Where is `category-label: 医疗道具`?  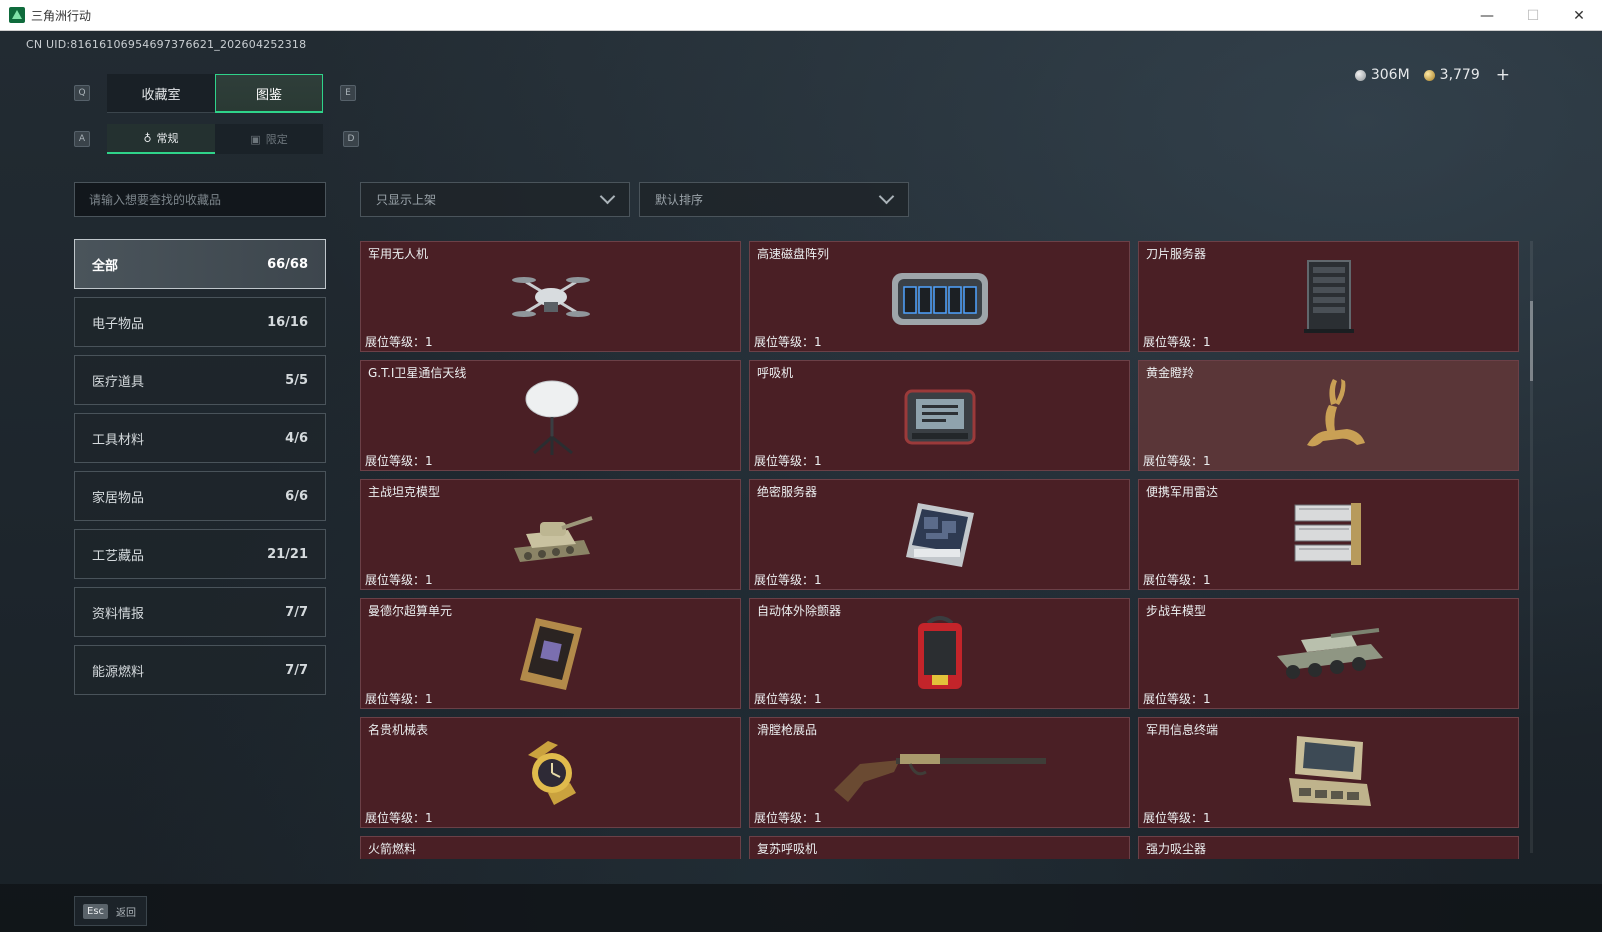 category-label: 医疗道具 is located at coordinates (118, 382).